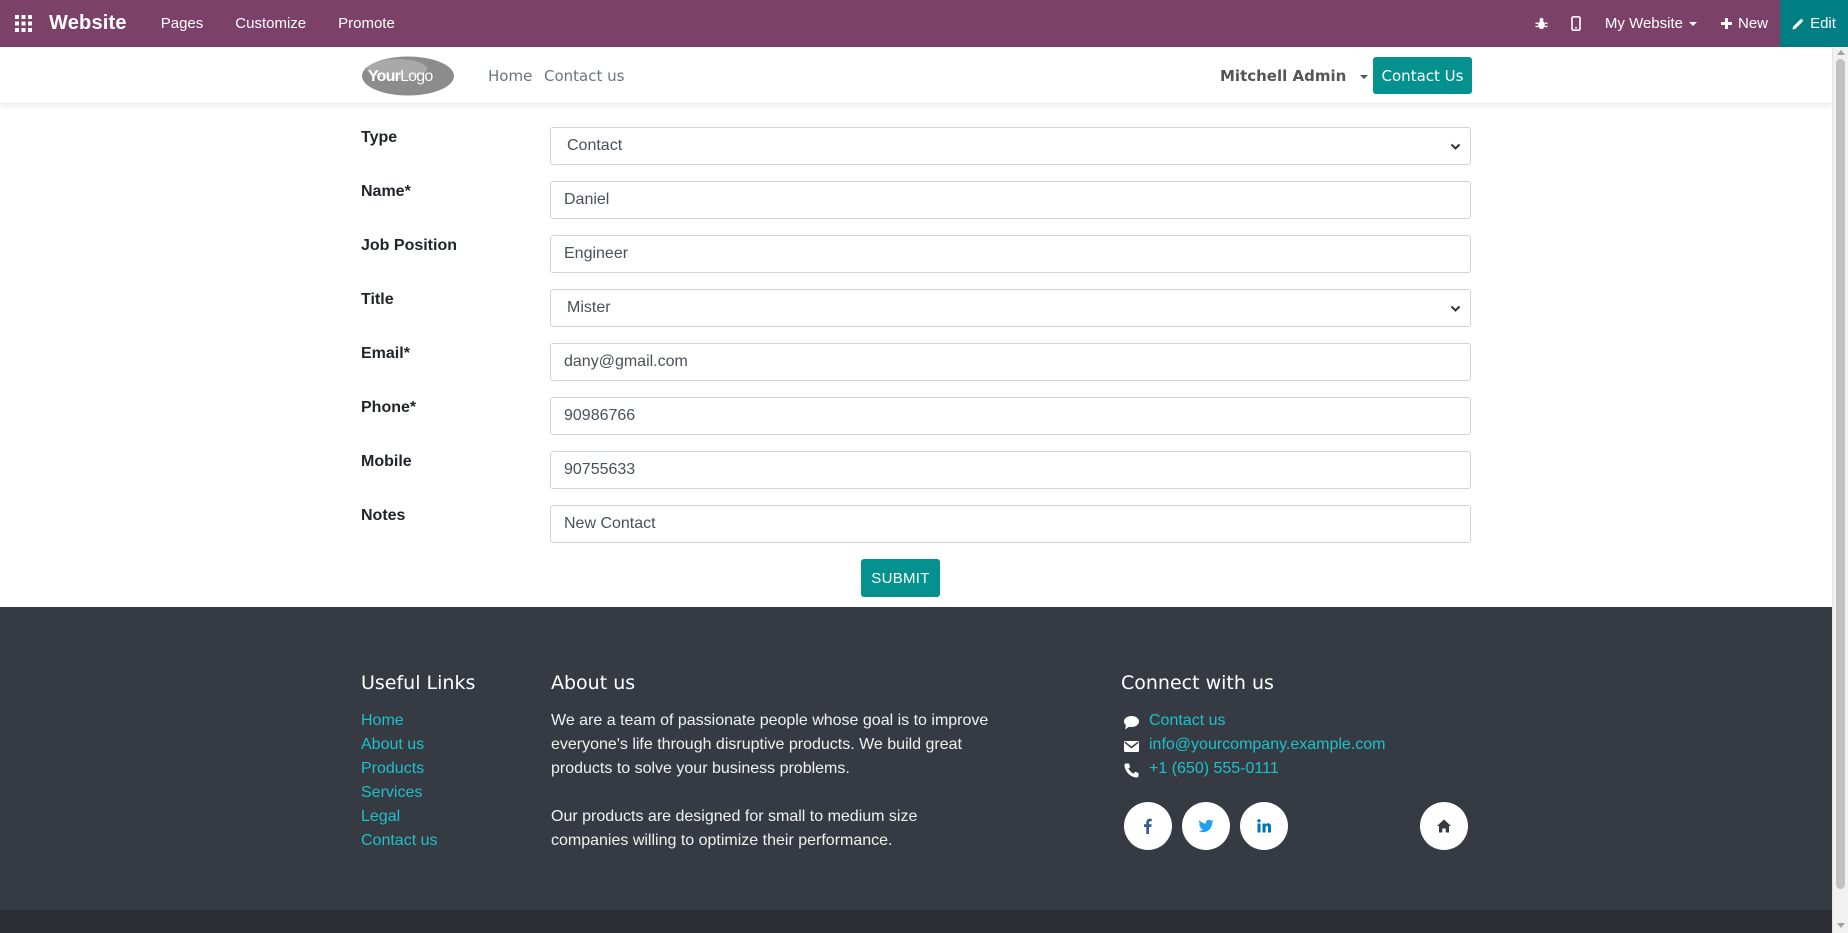 This screenshot has width=1848, height=933. I want to click on about-us-heading: About us, so click(593, 683).